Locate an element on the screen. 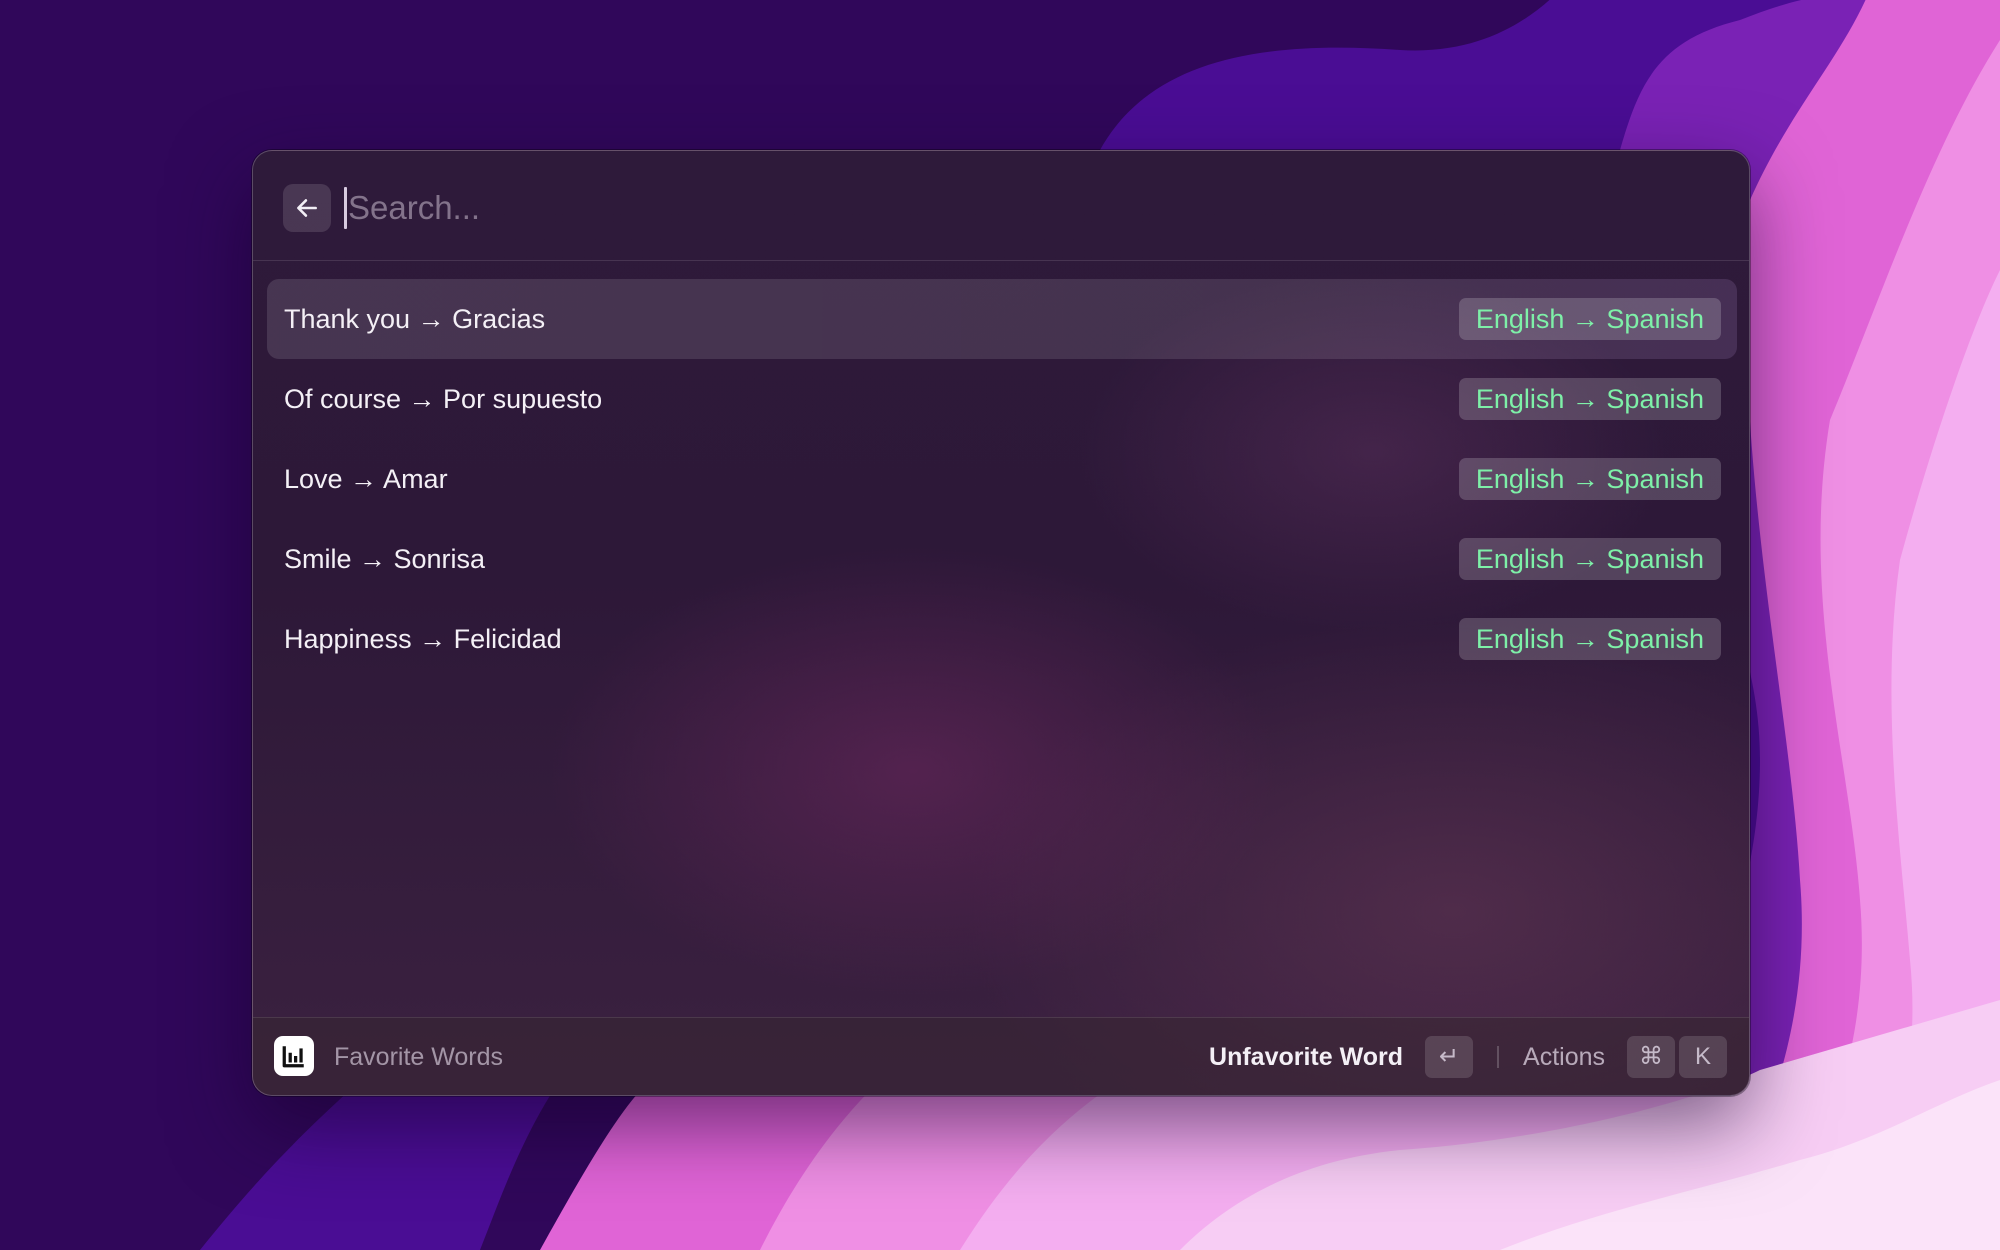 This screenshot has width=2000, height=1250. extension-app-icon is located at coordinates (294, 1056).